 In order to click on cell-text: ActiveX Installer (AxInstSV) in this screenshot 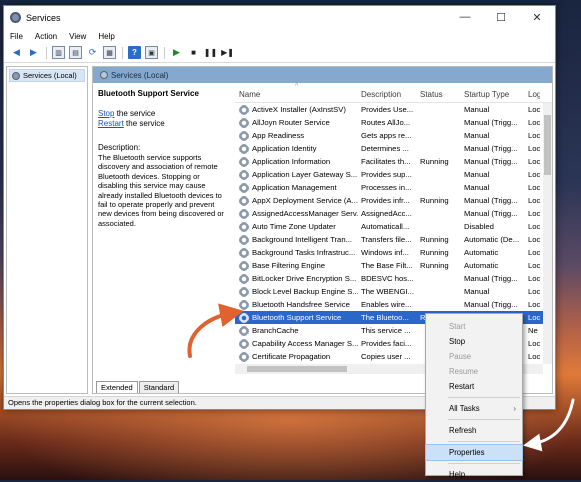, I will do `click(299, 109)`.